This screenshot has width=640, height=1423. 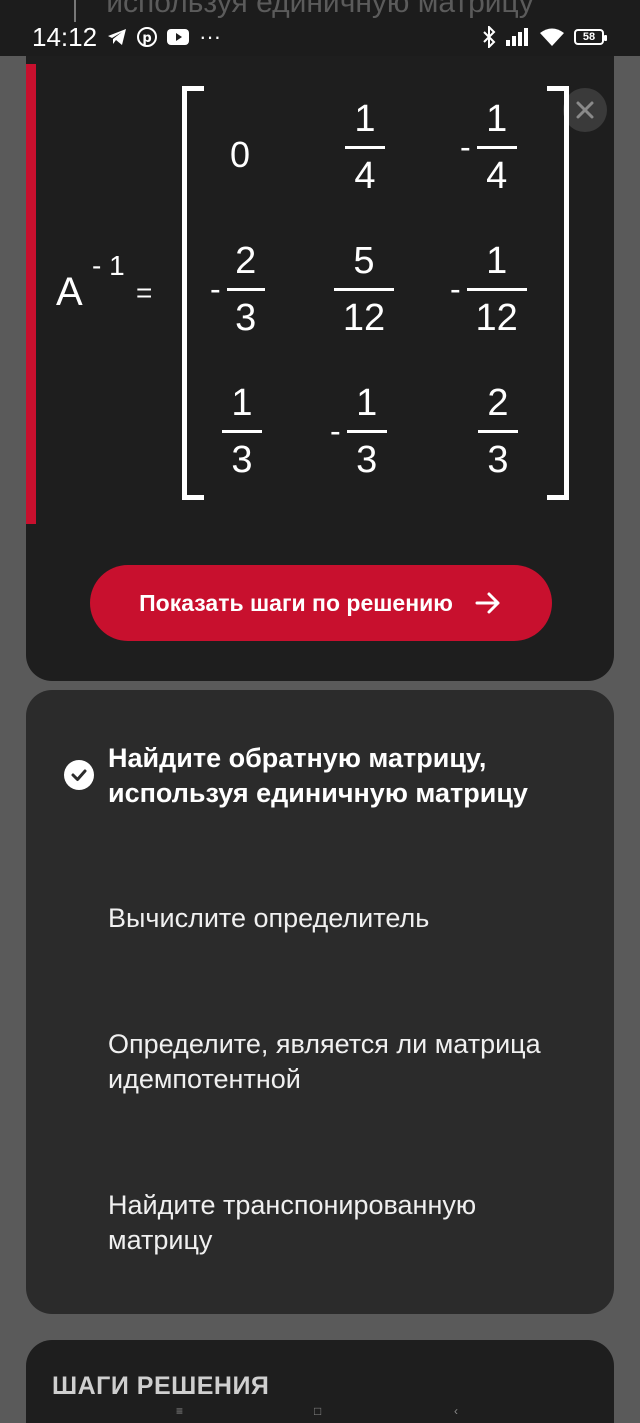 I want to click on pinterest-icon: p, so click(x=147, y=37).